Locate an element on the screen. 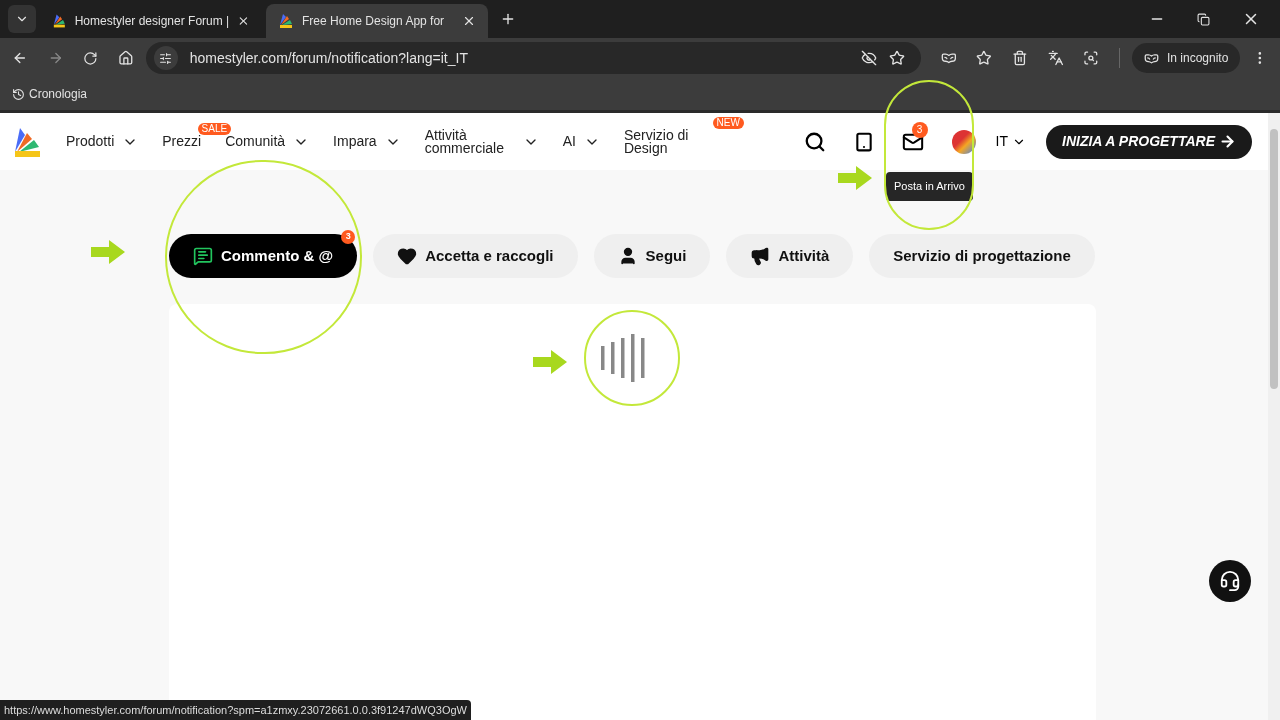 This screenshot has height=720, width=1280. support-button is located at coordinates (1230, 581).